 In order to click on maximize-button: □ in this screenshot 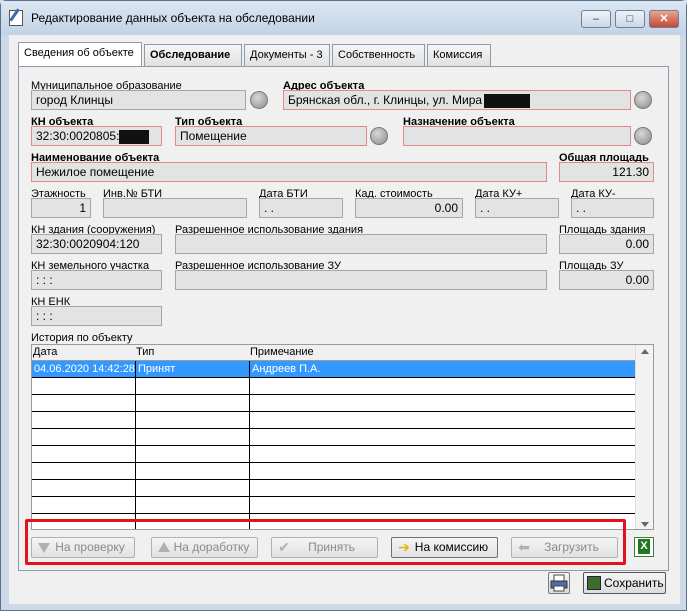, I will do `click(630, 19)`.